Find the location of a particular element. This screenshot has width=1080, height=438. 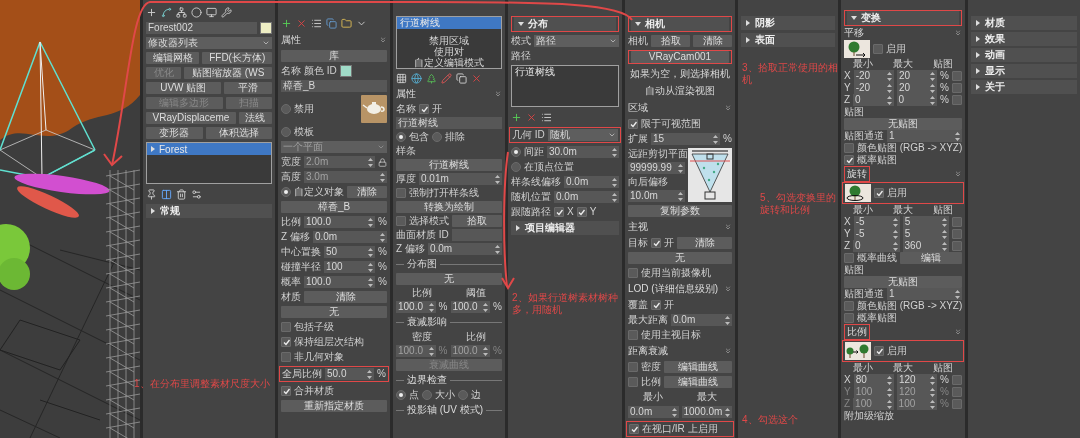

dropdown: 随机 is located at coordinates (582, 135).